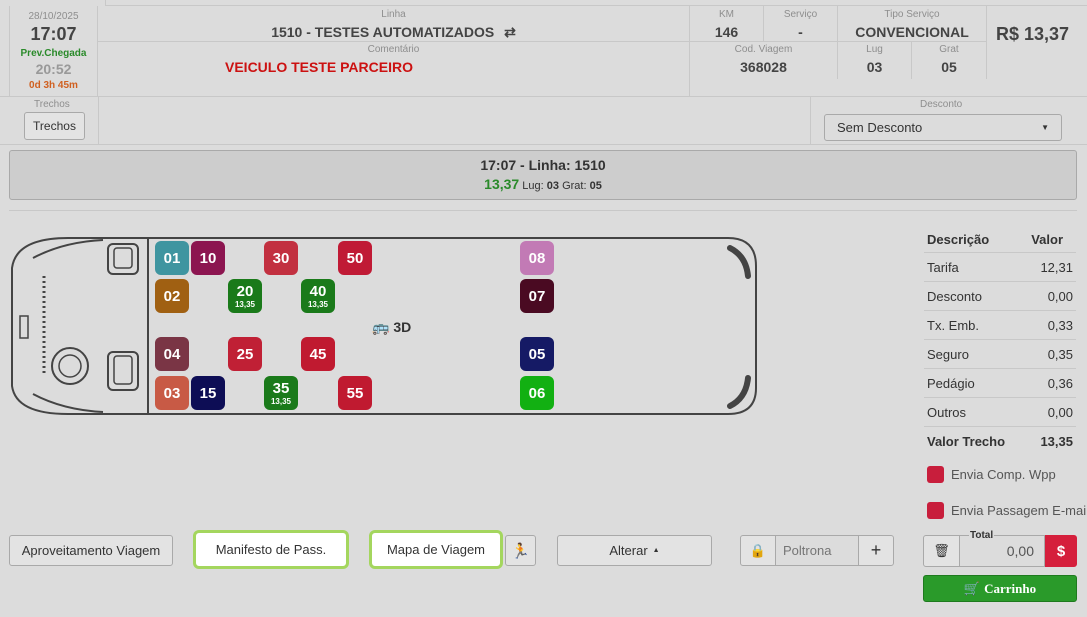  What do you see at coordinates (1000, 588) in the screenshot?
I see `carrinho-button: 🛒 Carrinho` at bounding box center [1000, 588].